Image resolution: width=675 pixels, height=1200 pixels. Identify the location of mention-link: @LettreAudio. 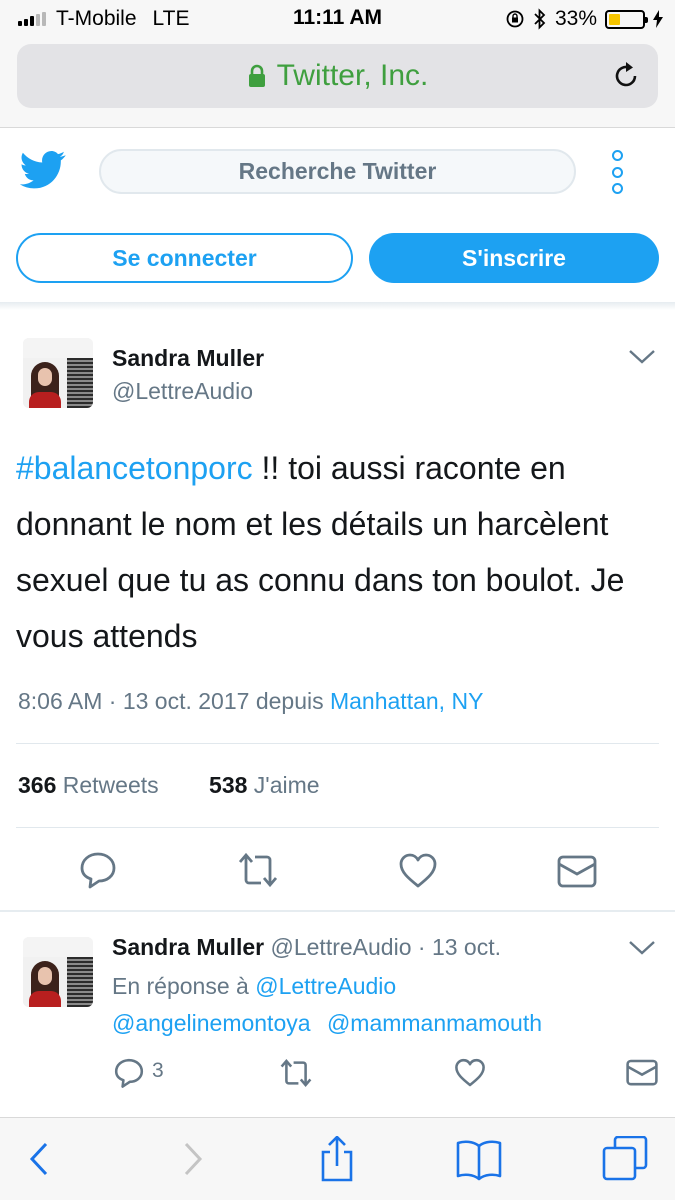
(325, 986).